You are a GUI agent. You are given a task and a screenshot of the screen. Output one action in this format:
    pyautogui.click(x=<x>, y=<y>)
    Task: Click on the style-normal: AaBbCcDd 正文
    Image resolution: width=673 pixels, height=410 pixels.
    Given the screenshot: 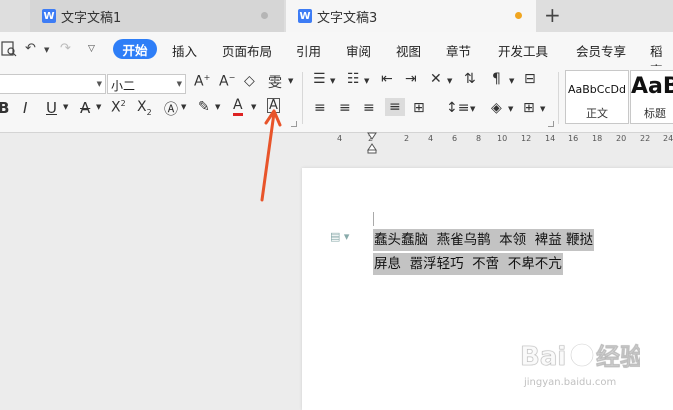 What is the action you would take?
    pyautogui.click(x=597, y=97)
    